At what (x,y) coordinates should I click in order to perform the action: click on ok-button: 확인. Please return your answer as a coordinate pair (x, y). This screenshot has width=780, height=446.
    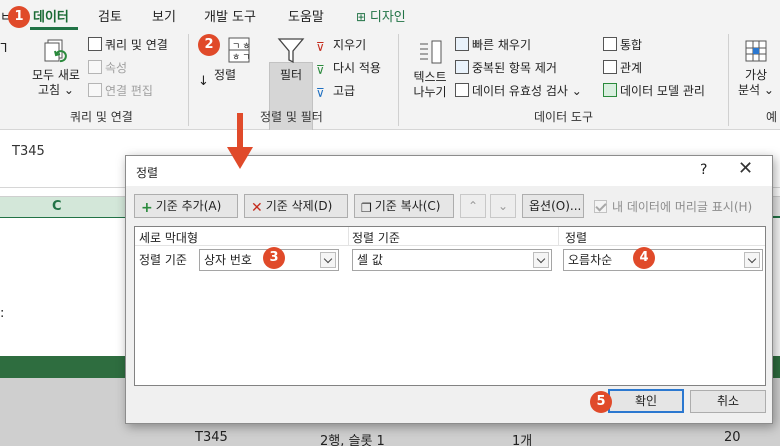
    Looking at the image, I should click on (646, 401).